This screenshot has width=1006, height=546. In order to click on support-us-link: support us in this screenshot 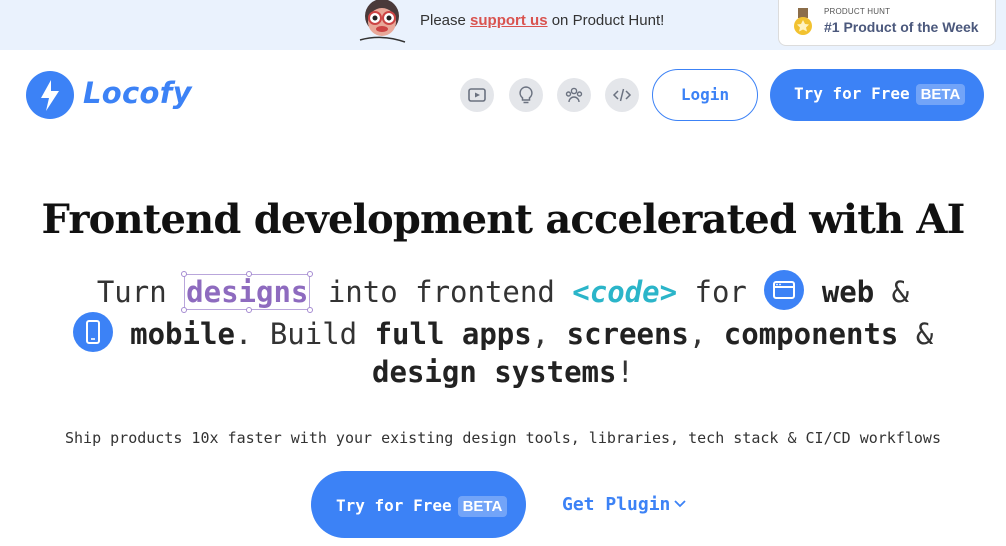, I will do `click(509, 20)`.